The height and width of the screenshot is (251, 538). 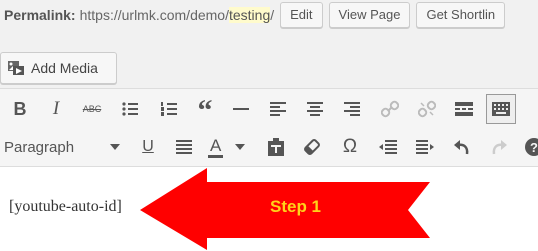 I want to click on annotation-step-label: Step 1, so click(x=296, y=206).